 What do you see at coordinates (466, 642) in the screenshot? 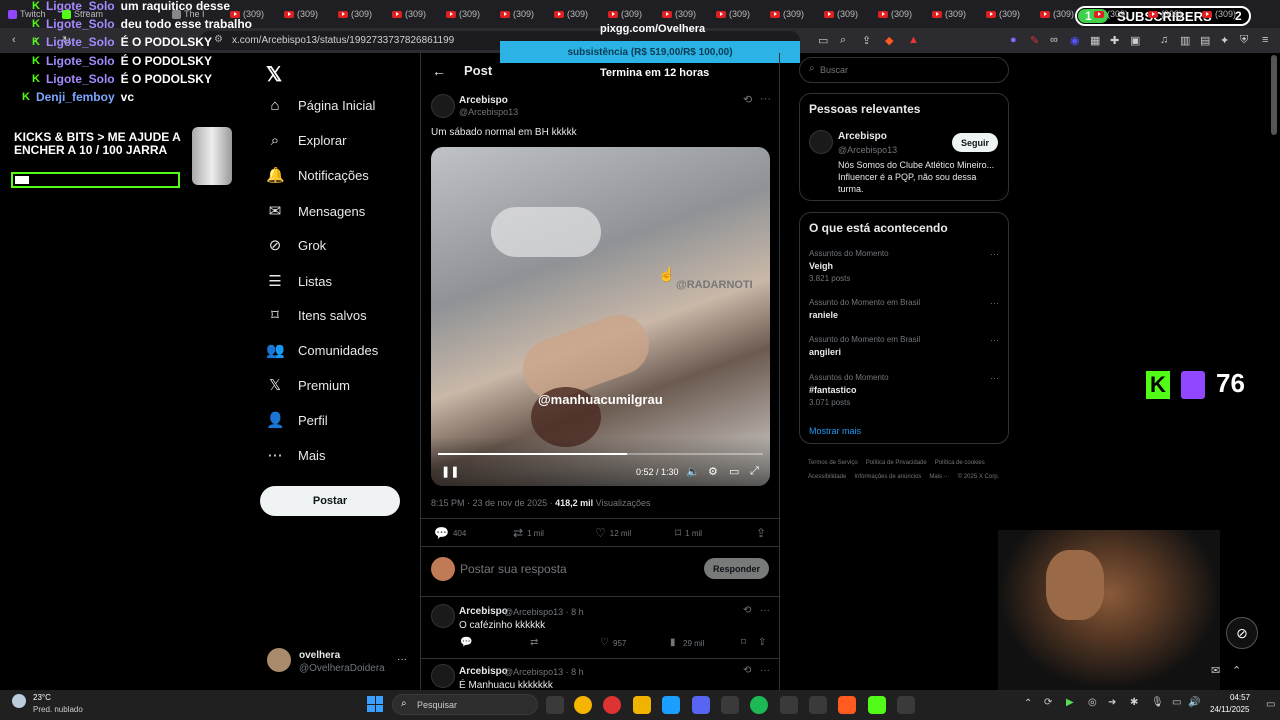
I see `reply-icon: 💬` at bounding box center [466, 642].